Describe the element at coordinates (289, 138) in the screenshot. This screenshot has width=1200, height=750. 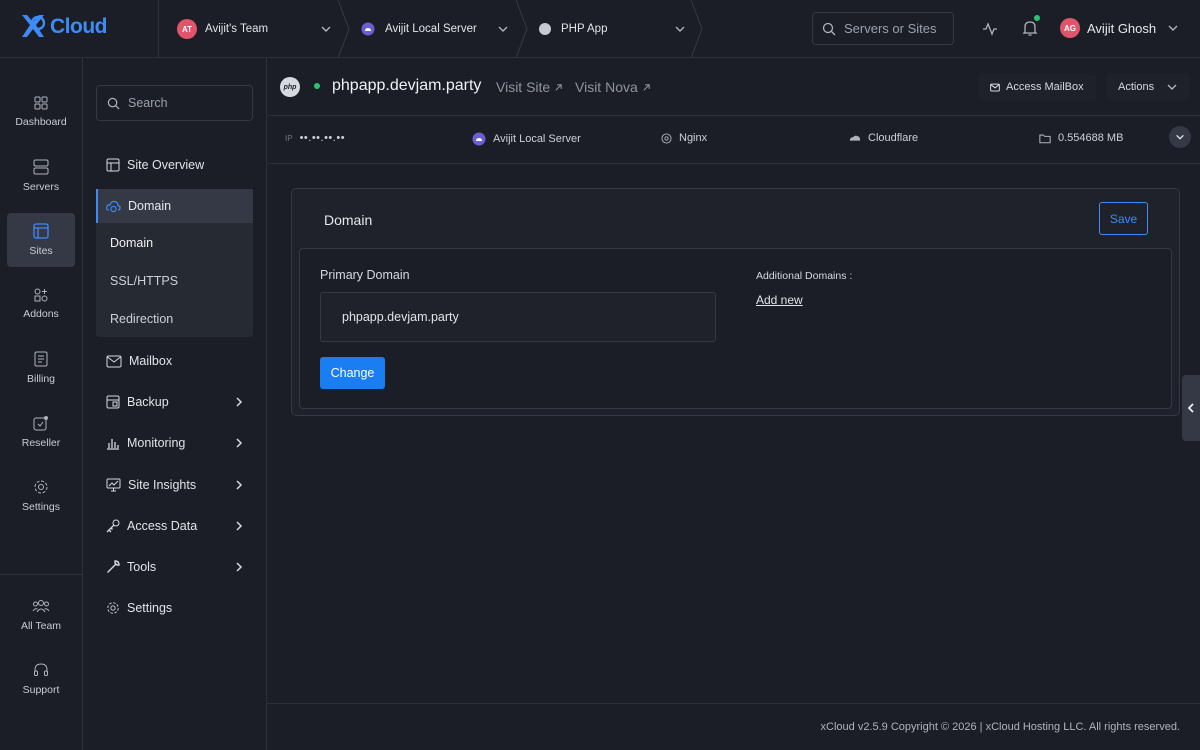
I see `ip-label: IP` at that location.